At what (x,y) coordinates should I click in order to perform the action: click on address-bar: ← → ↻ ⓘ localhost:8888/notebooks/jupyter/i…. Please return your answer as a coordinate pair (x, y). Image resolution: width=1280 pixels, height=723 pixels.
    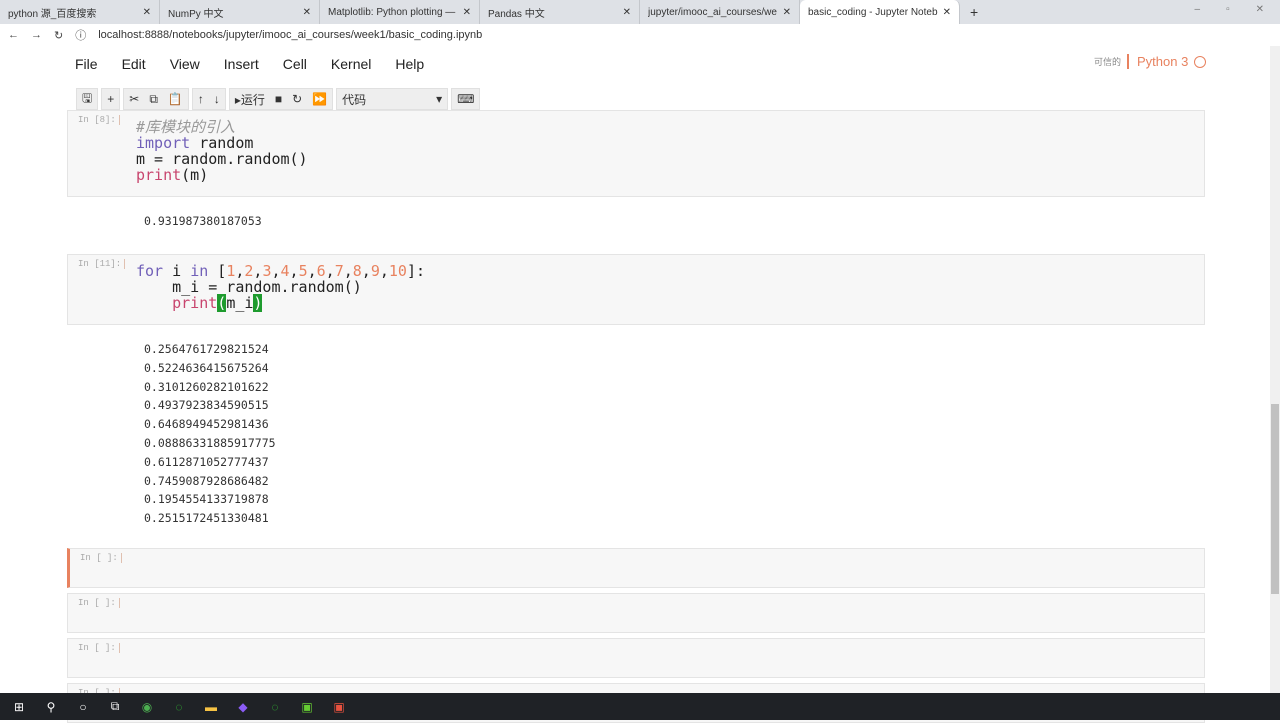
    Looking at the image, I should click on (640, 35).